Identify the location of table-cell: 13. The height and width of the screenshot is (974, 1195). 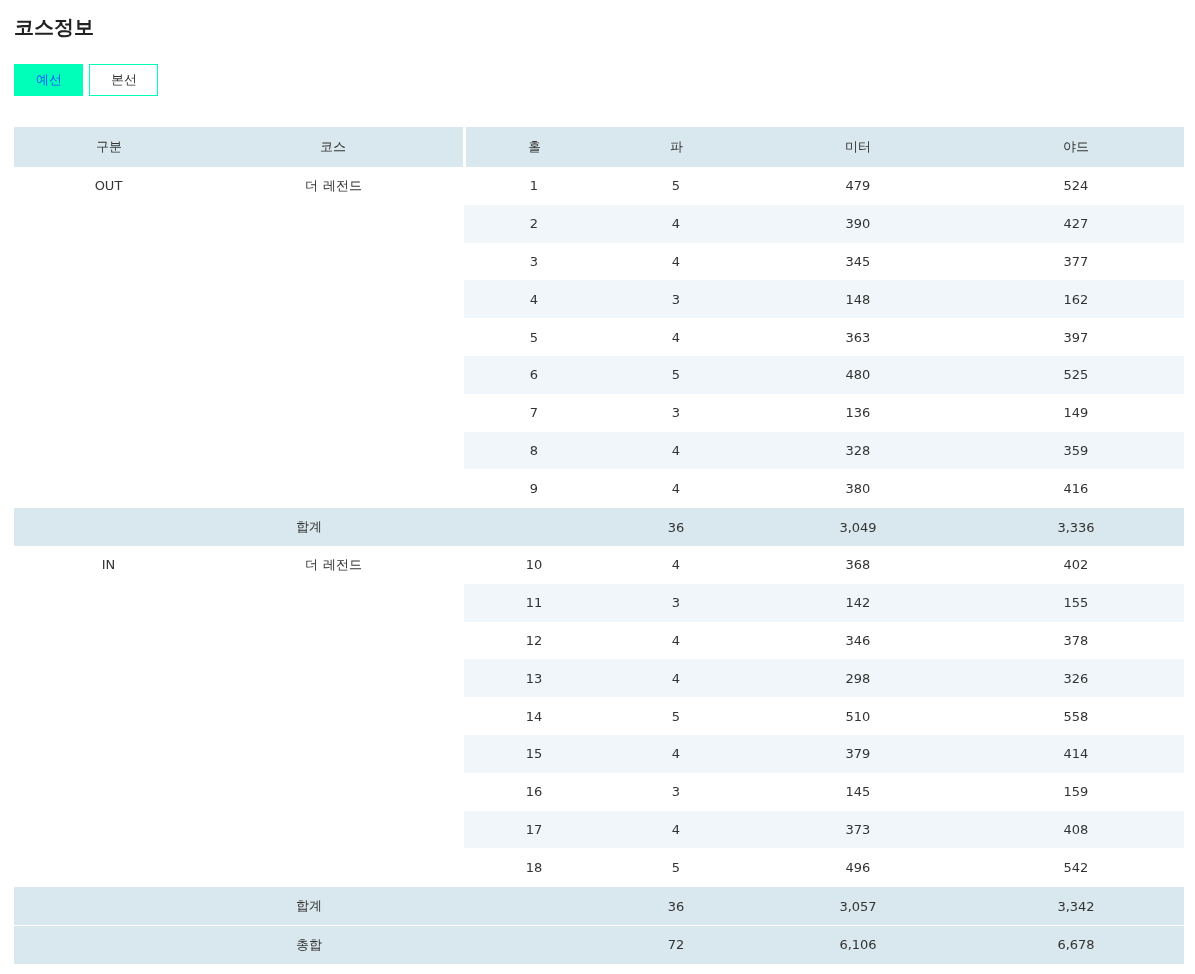
(534, 678).